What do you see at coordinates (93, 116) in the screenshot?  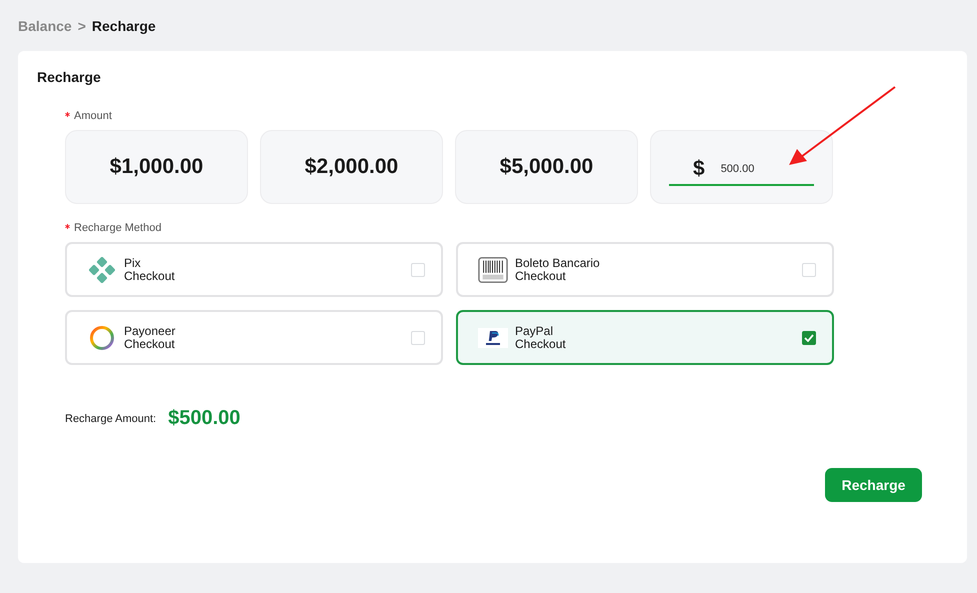 I see `amount-label: Amount` at bounding box center [93, 116].